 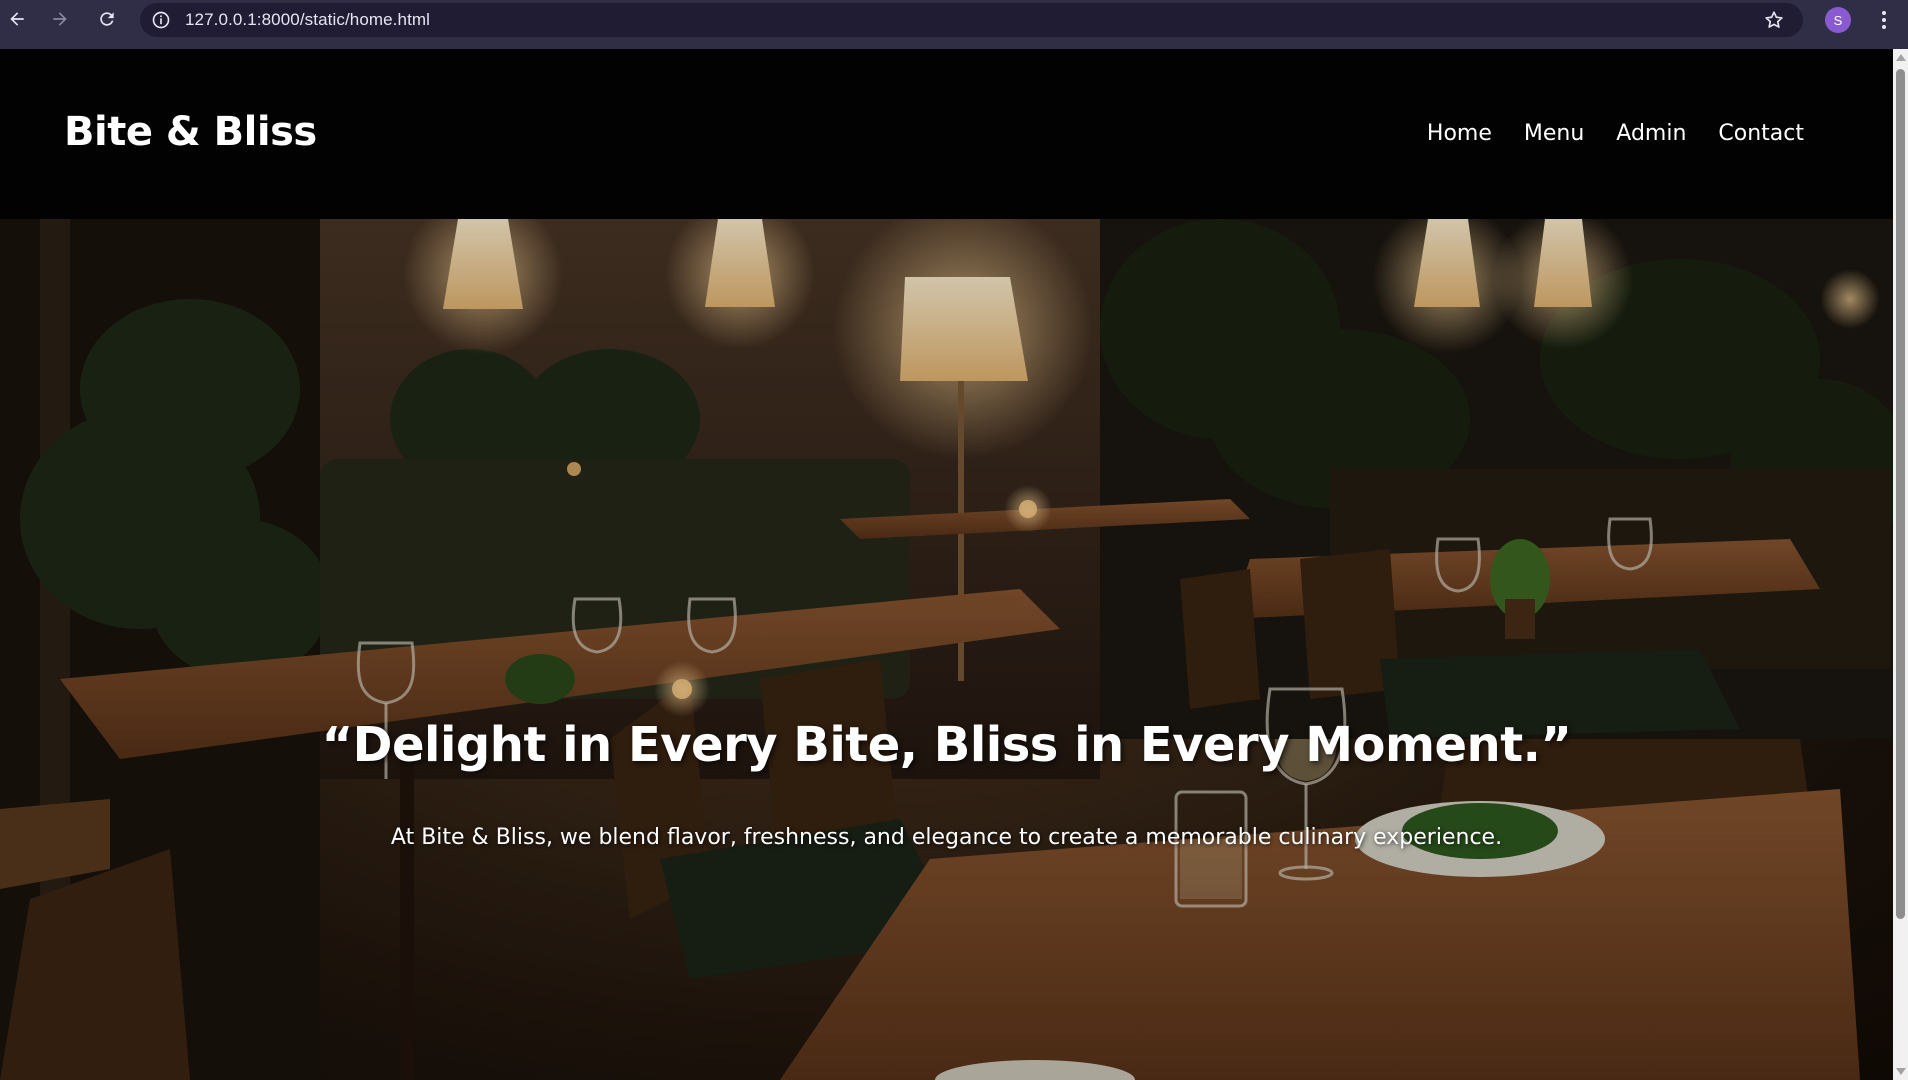 I want to click on page-scrollbar, so click(x=1900, y=564).